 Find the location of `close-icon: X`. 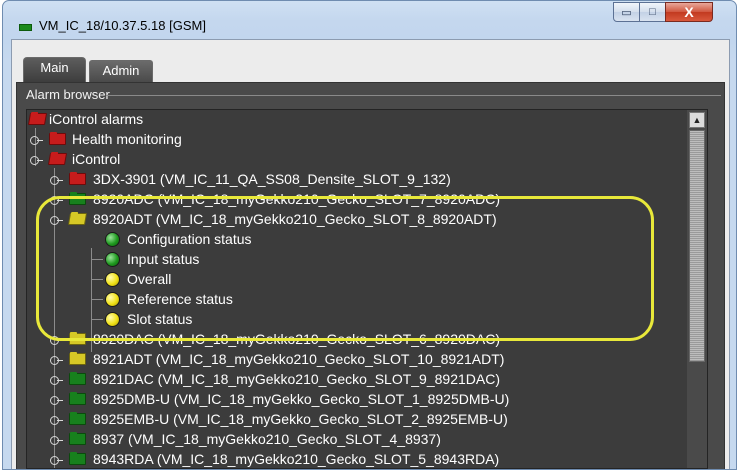

close-icon: X is located at coordinates (689, 12).